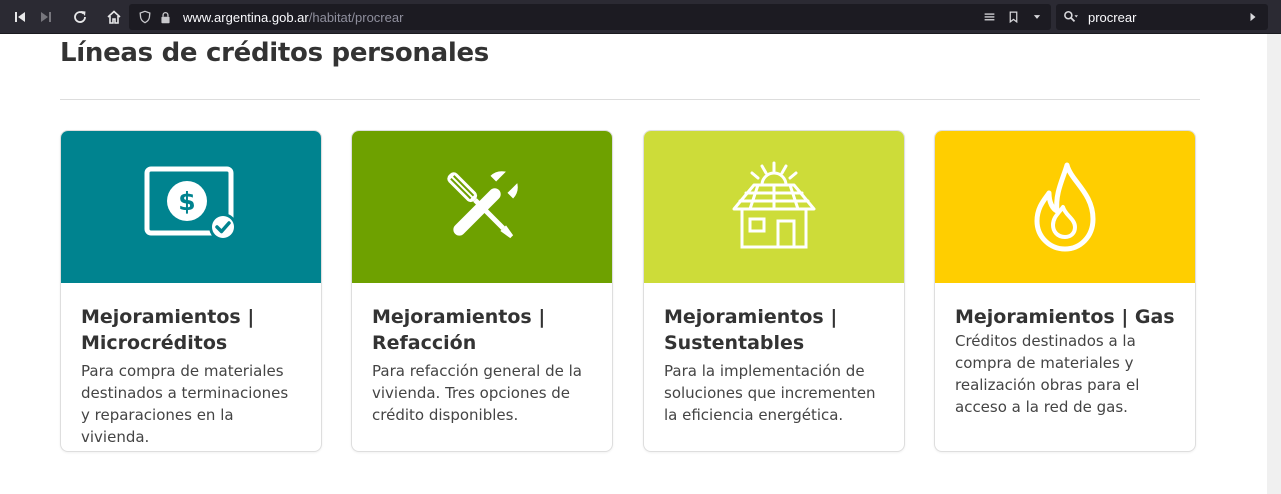 The width and height of the screenshot is (1281, 494). Describe the element at coordinates (590, 17) in the screenshot. I see `url-bar: www.argentina.gob.ar/habitat/procrear` at that location.